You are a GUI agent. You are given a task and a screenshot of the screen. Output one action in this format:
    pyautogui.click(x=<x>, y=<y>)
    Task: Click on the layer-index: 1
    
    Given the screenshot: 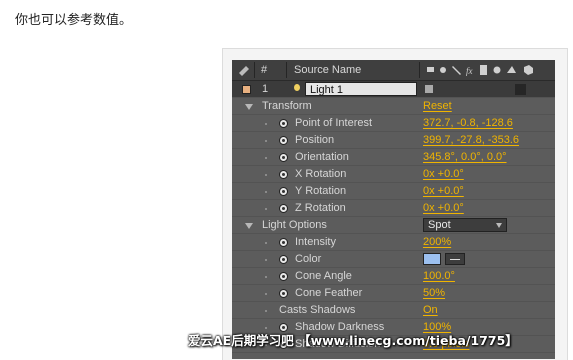 What is the action you would take?
    pyautogui.click(x=265, y=89)
    